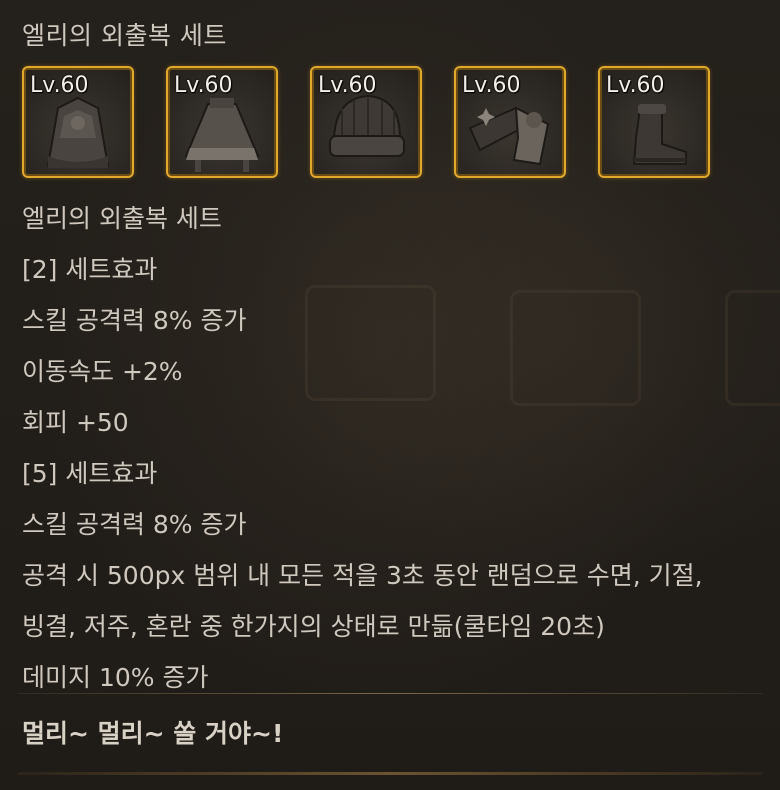 Image resolution: width=780 pixels, height=790 pixels. What do you see at coordinates (390, 693) in the screenshot?
I see `divider` at bounding box center [390, 693].